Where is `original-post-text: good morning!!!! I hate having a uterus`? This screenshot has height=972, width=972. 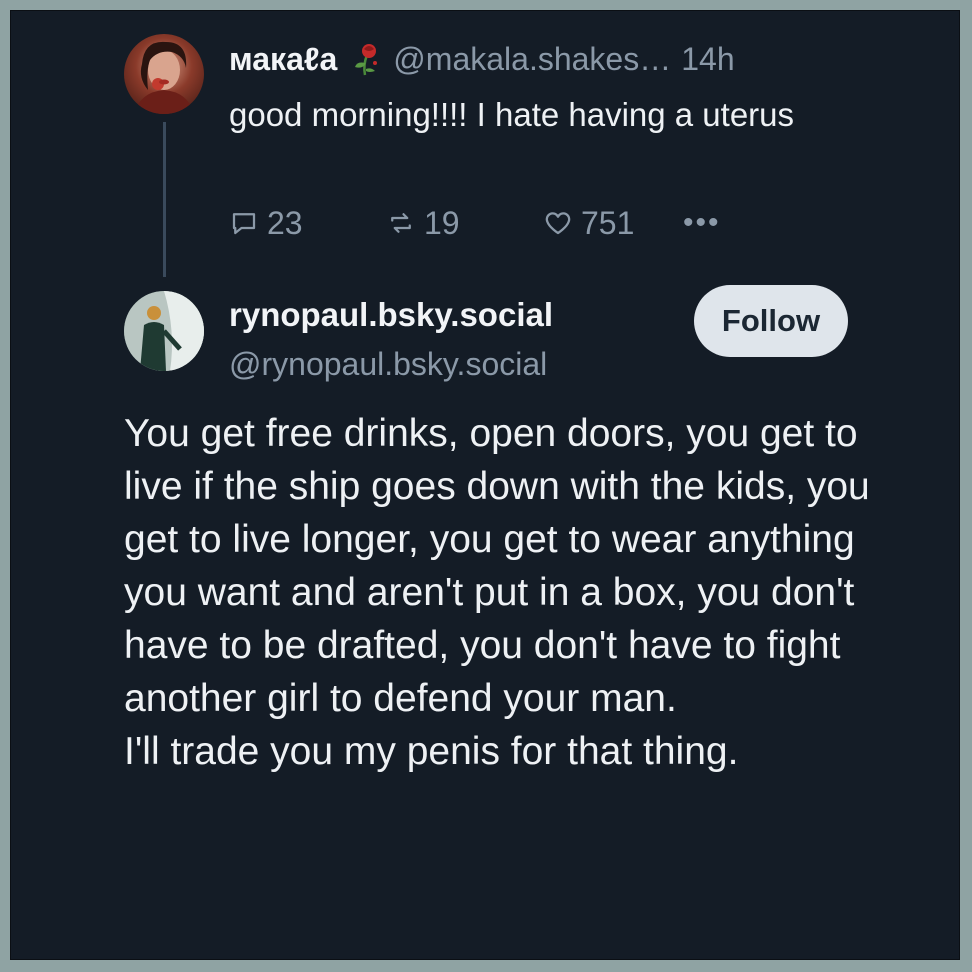
original-post-text: good morning!!!! I hate having a uterus is located at coordinates (512, 114).